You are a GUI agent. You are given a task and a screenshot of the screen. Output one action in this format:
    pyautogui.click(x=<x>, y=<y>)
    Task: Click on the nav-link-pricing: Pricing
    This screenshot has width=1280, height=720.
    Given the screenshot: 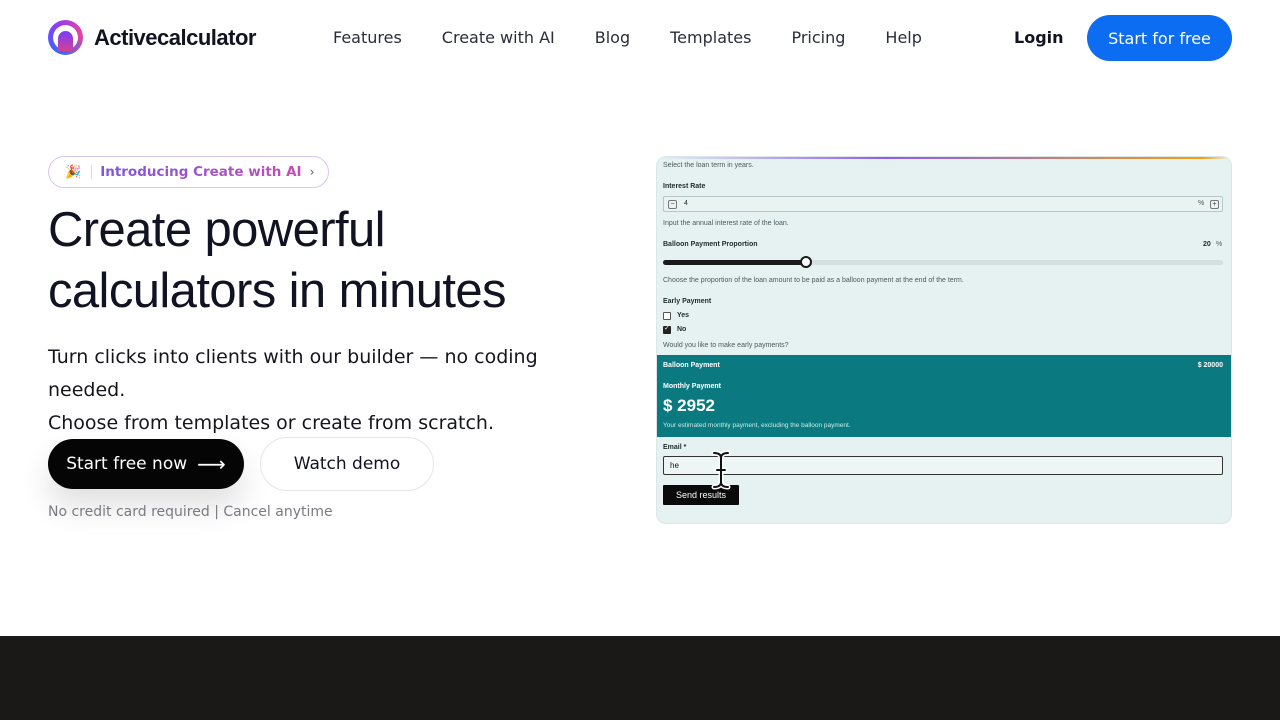 What is the action you would take?
    pyautogui.click(x=818, y=37)
    